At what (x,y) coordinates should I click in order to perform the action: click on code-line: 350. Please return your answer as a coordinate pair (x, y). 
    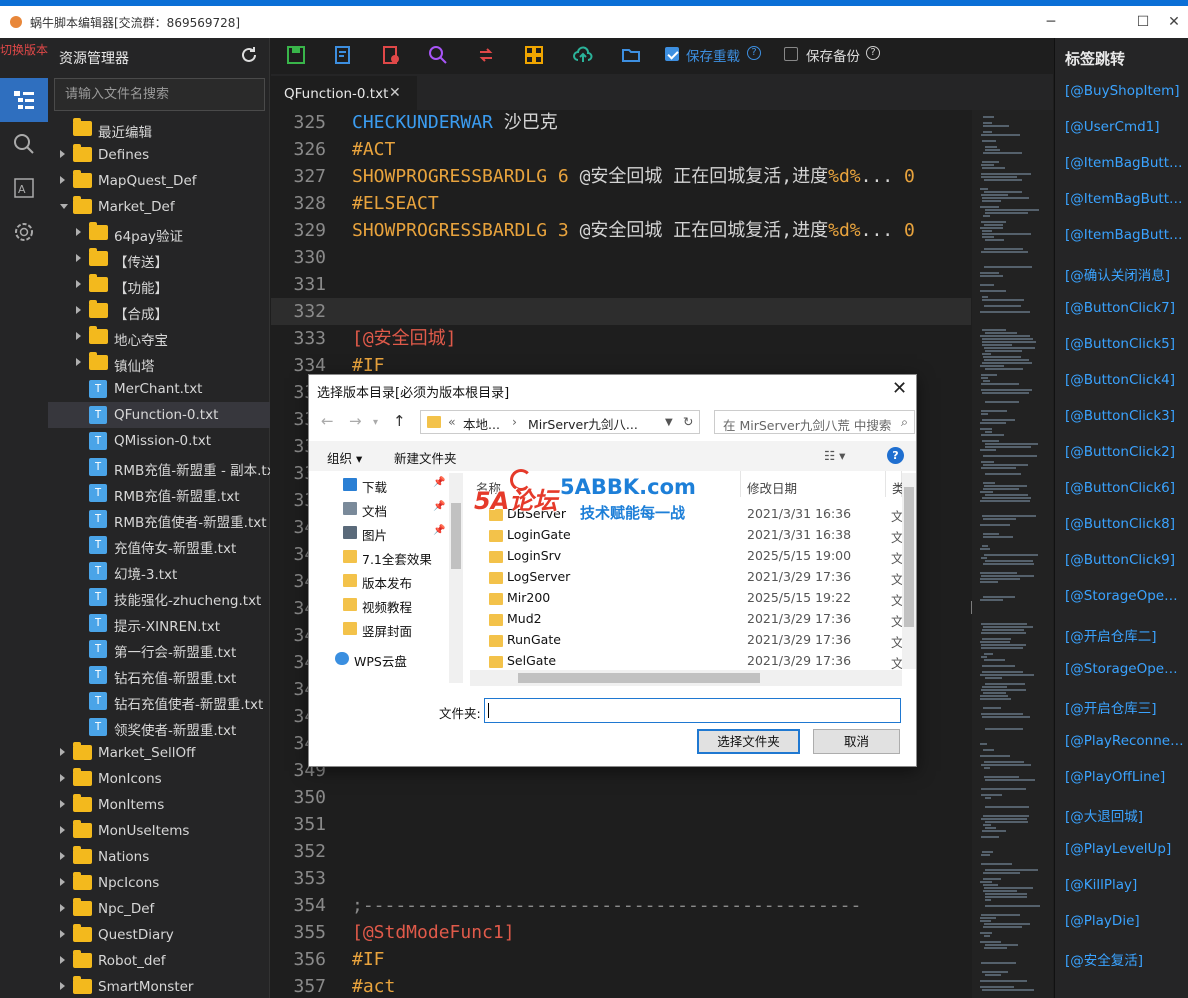
    Looking at the image, I should click on (621, 797).